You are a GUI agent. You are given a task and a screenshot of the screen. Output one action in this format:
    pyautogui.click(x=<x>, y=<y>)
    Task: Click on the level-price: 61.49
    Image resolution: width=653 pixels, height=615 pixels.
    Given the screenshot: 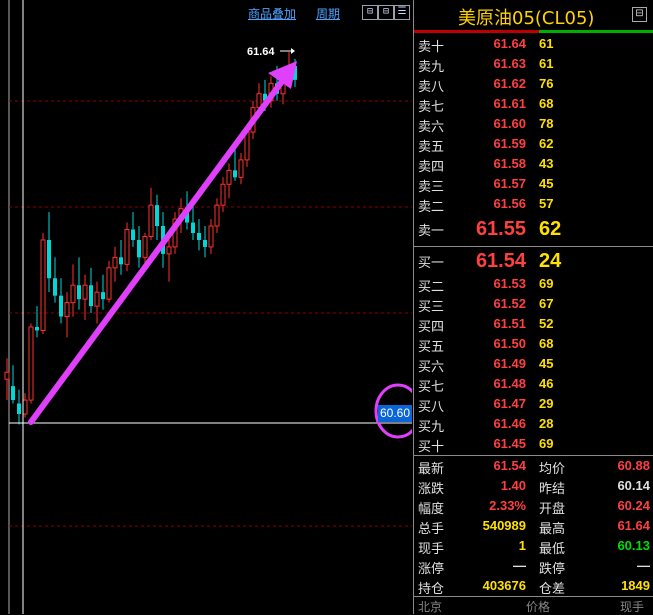 What is the action you would take?
    pyautogui.click(x=509, y=363)
    